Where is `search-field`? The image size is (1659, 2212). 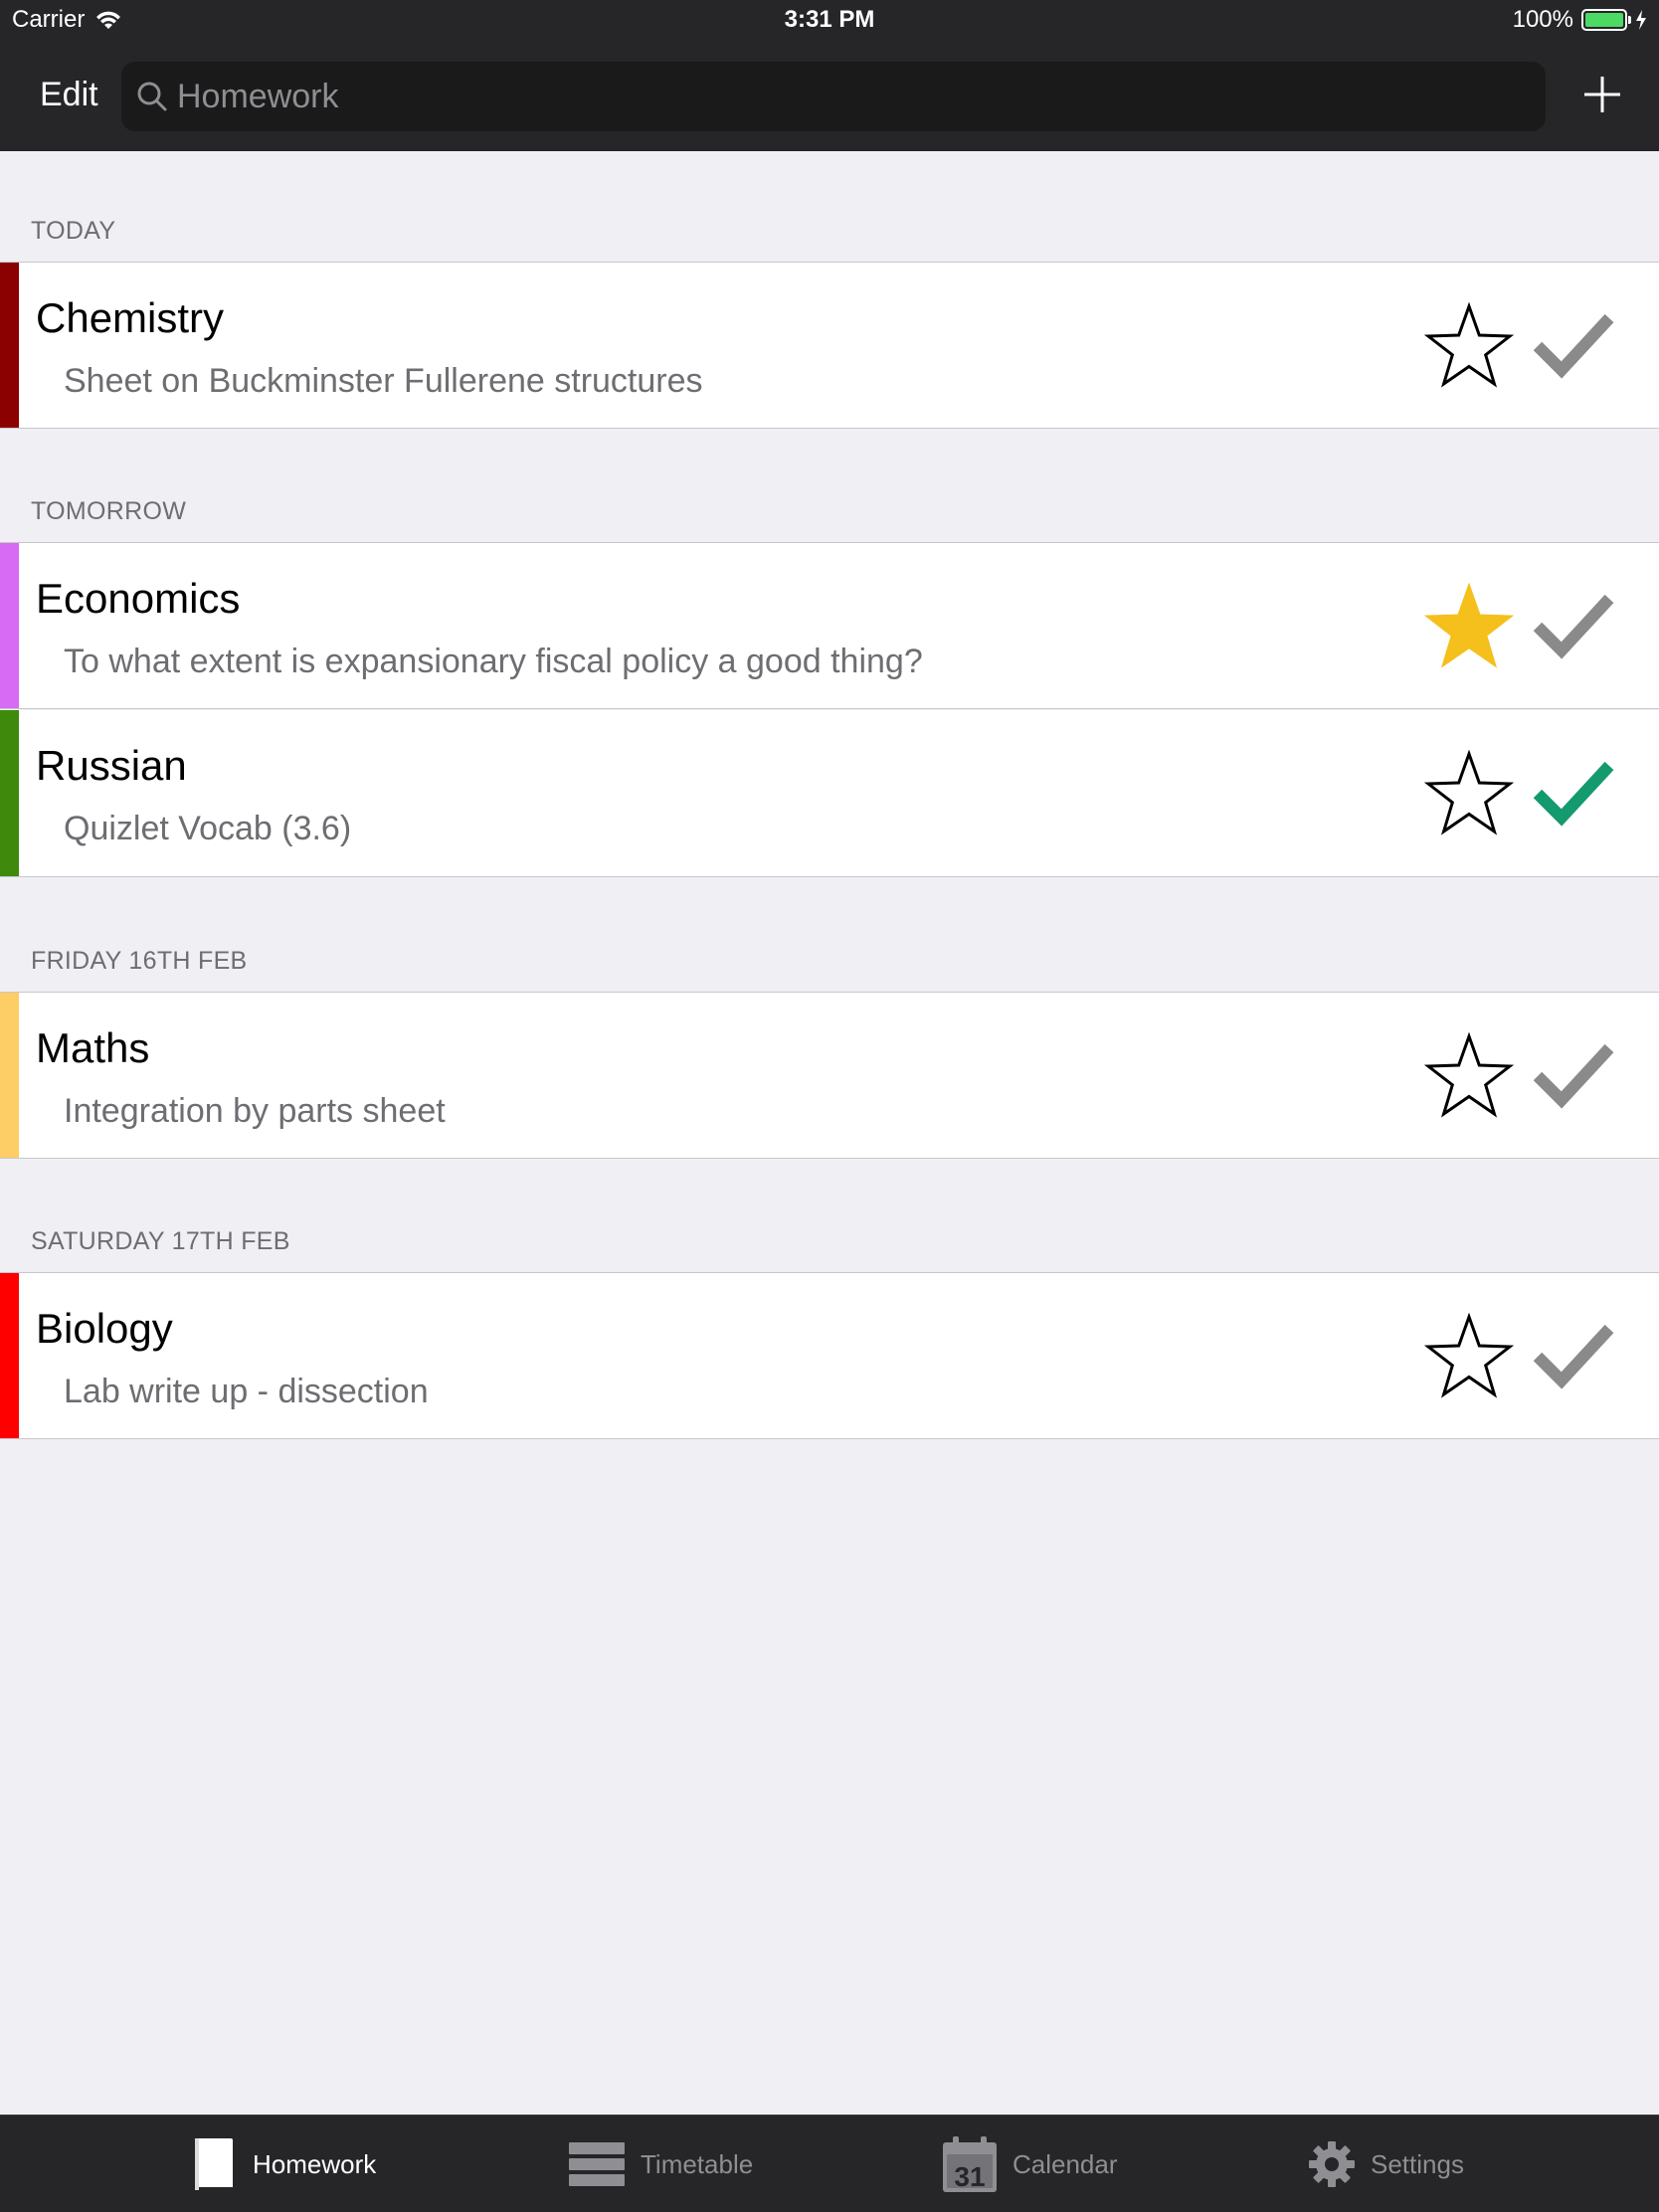
search-field is located at coordinates (833, 96).